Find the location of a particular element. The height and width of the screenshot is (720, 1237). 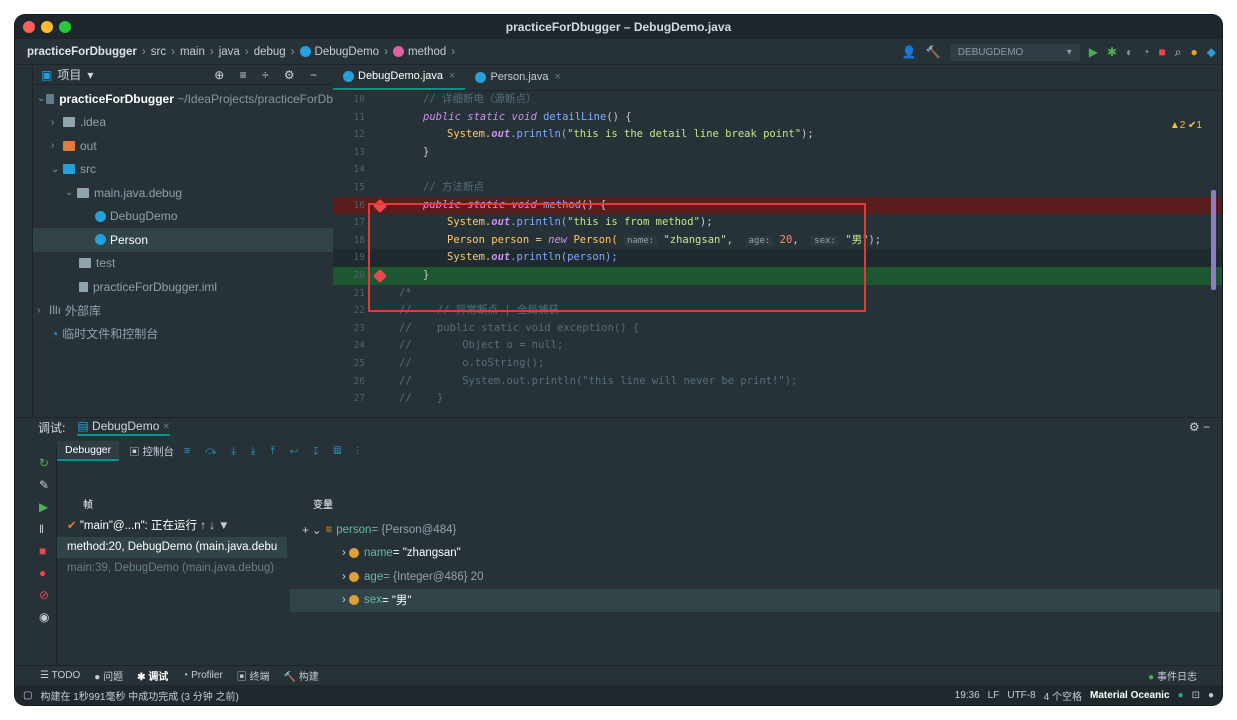

user-icon: 👤 is located at coordinates (909, 52).